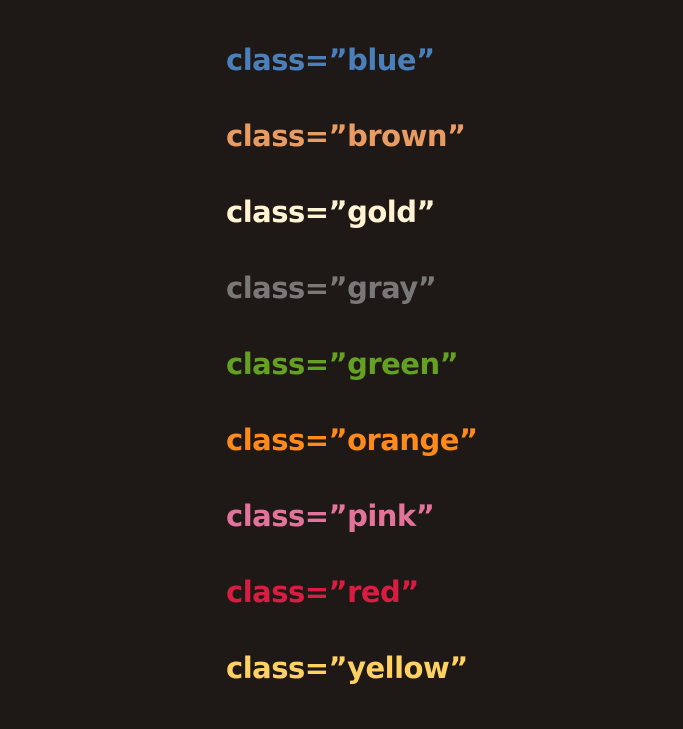 The width and height of the screenshot is (683, 729). What do you see at coordinates (330, 60) in the screenshot?
I see `class-label-blue: class=”blue”` at bounding box center [330, 60].